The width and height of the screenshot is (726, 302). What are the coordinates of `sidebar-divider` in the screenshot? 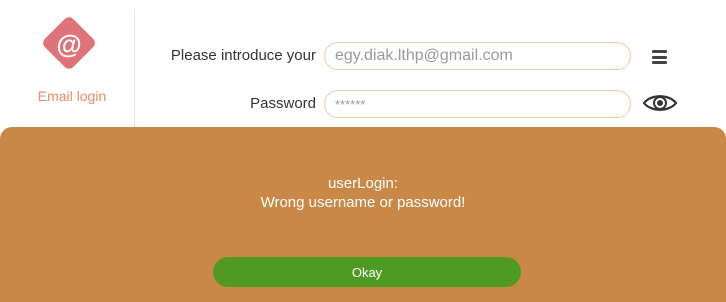 It's located at (134, 69).